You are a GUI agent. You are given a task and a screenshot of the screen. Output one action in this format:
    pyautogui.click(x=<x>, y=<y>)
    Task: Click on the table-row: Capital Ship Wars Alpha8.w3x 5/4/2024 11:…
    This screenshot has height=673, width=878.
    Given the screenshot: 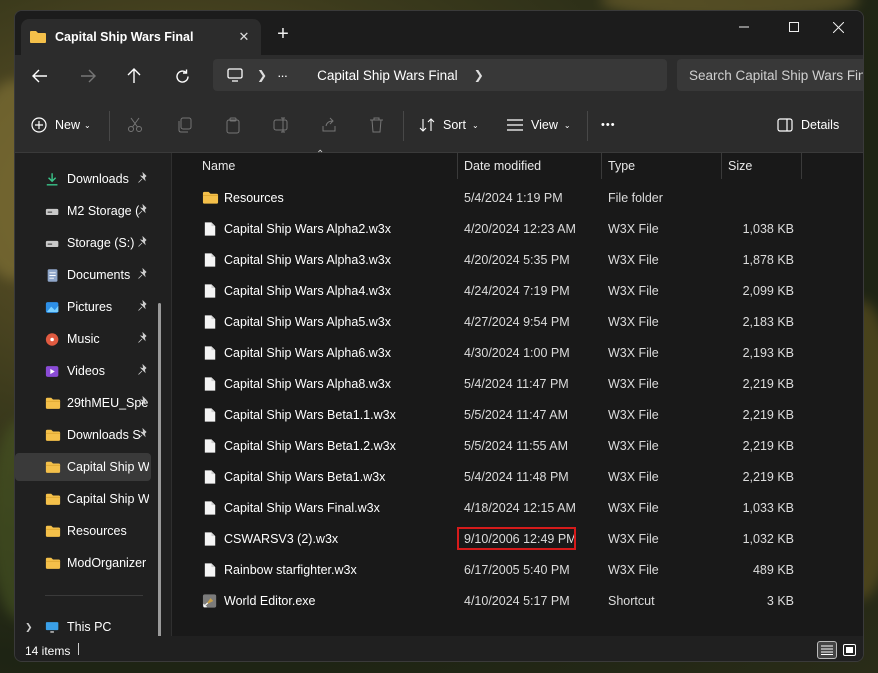 What is the action you would take?
    pyautogui.click(x=522, y=383)
    